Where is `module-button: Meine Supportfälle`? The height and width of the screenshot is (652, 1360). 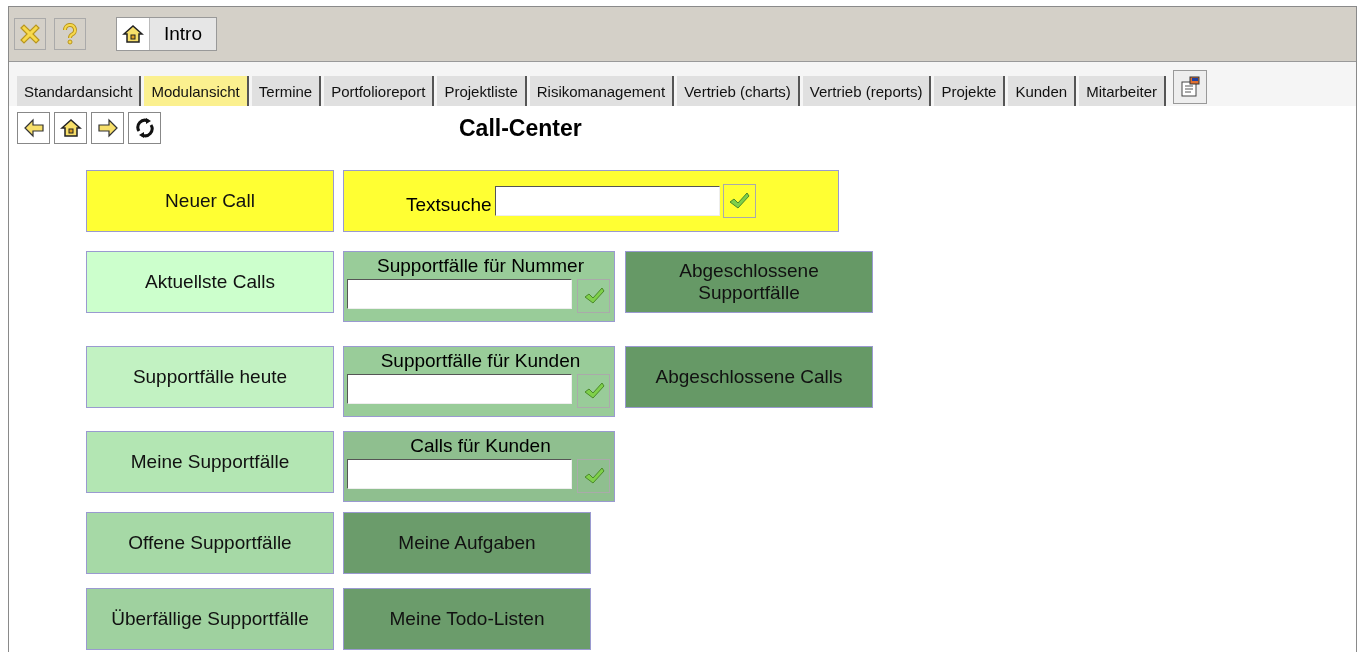 module-button: Meine Supportfälle is located at coordinates (210, 462).